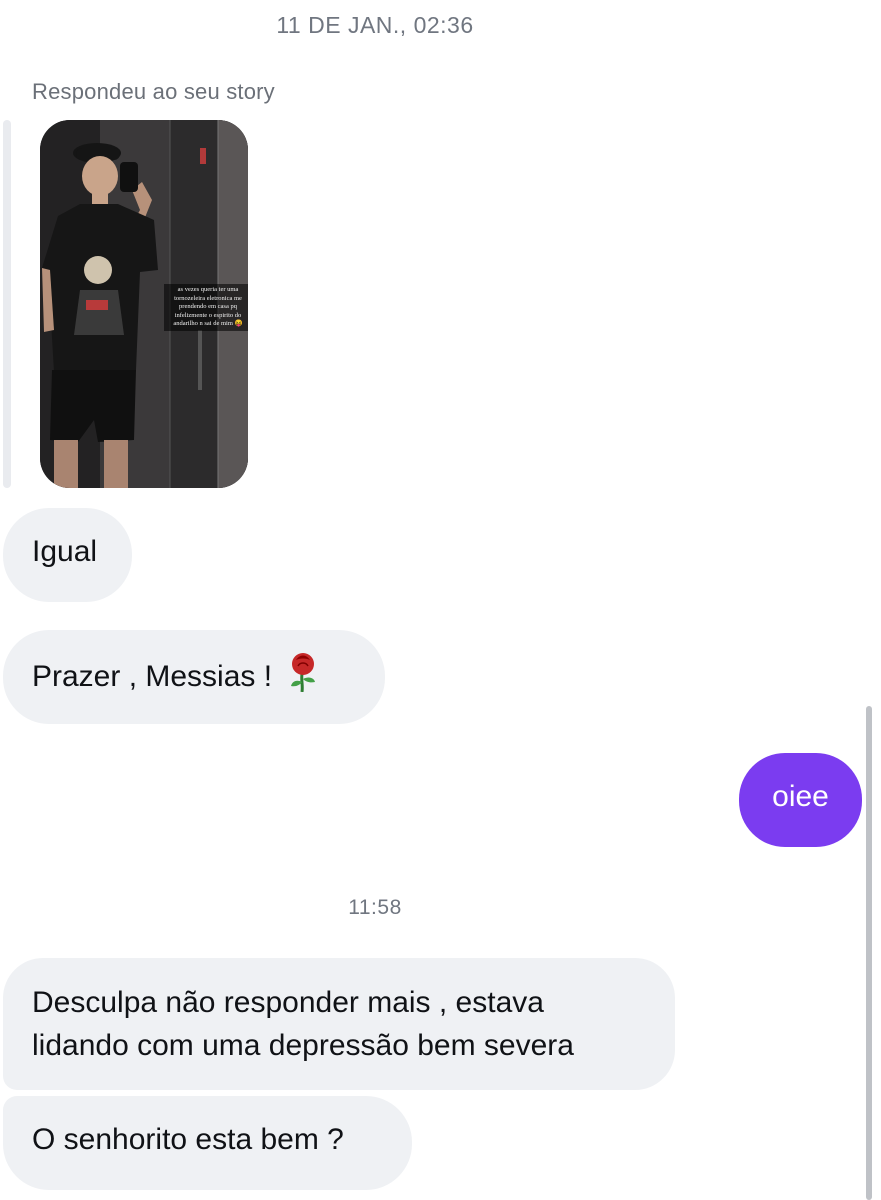 This screenshot has height=1200, width=881. Describe the element at coordinates (152, 676) in the screenshot. I see `message-text: Prazer , Messias !` at that location.